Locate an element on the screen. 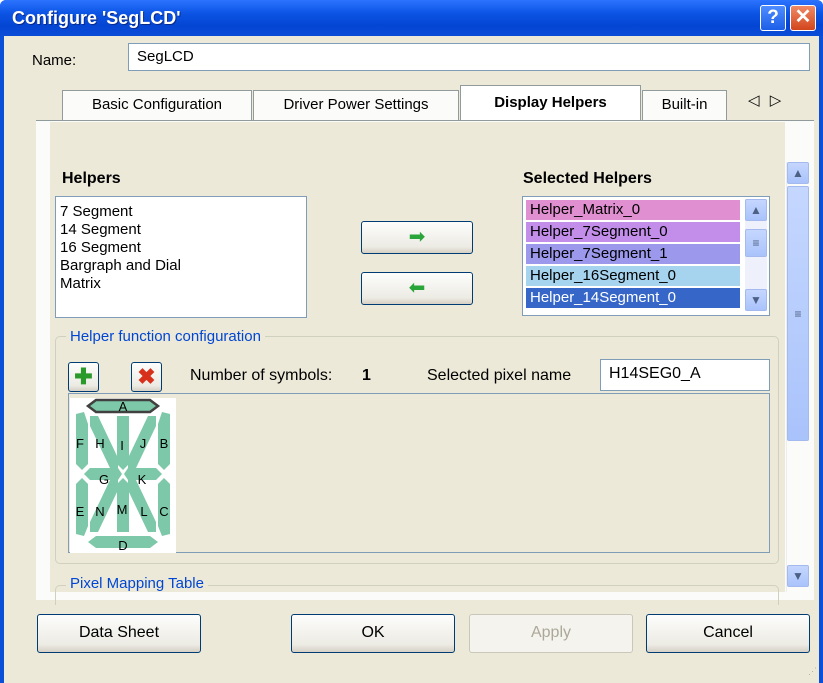 The height and width of the screenshot is (683, 823). window-title: Configure 'SegLCD' is located at coordinates (96, 18).